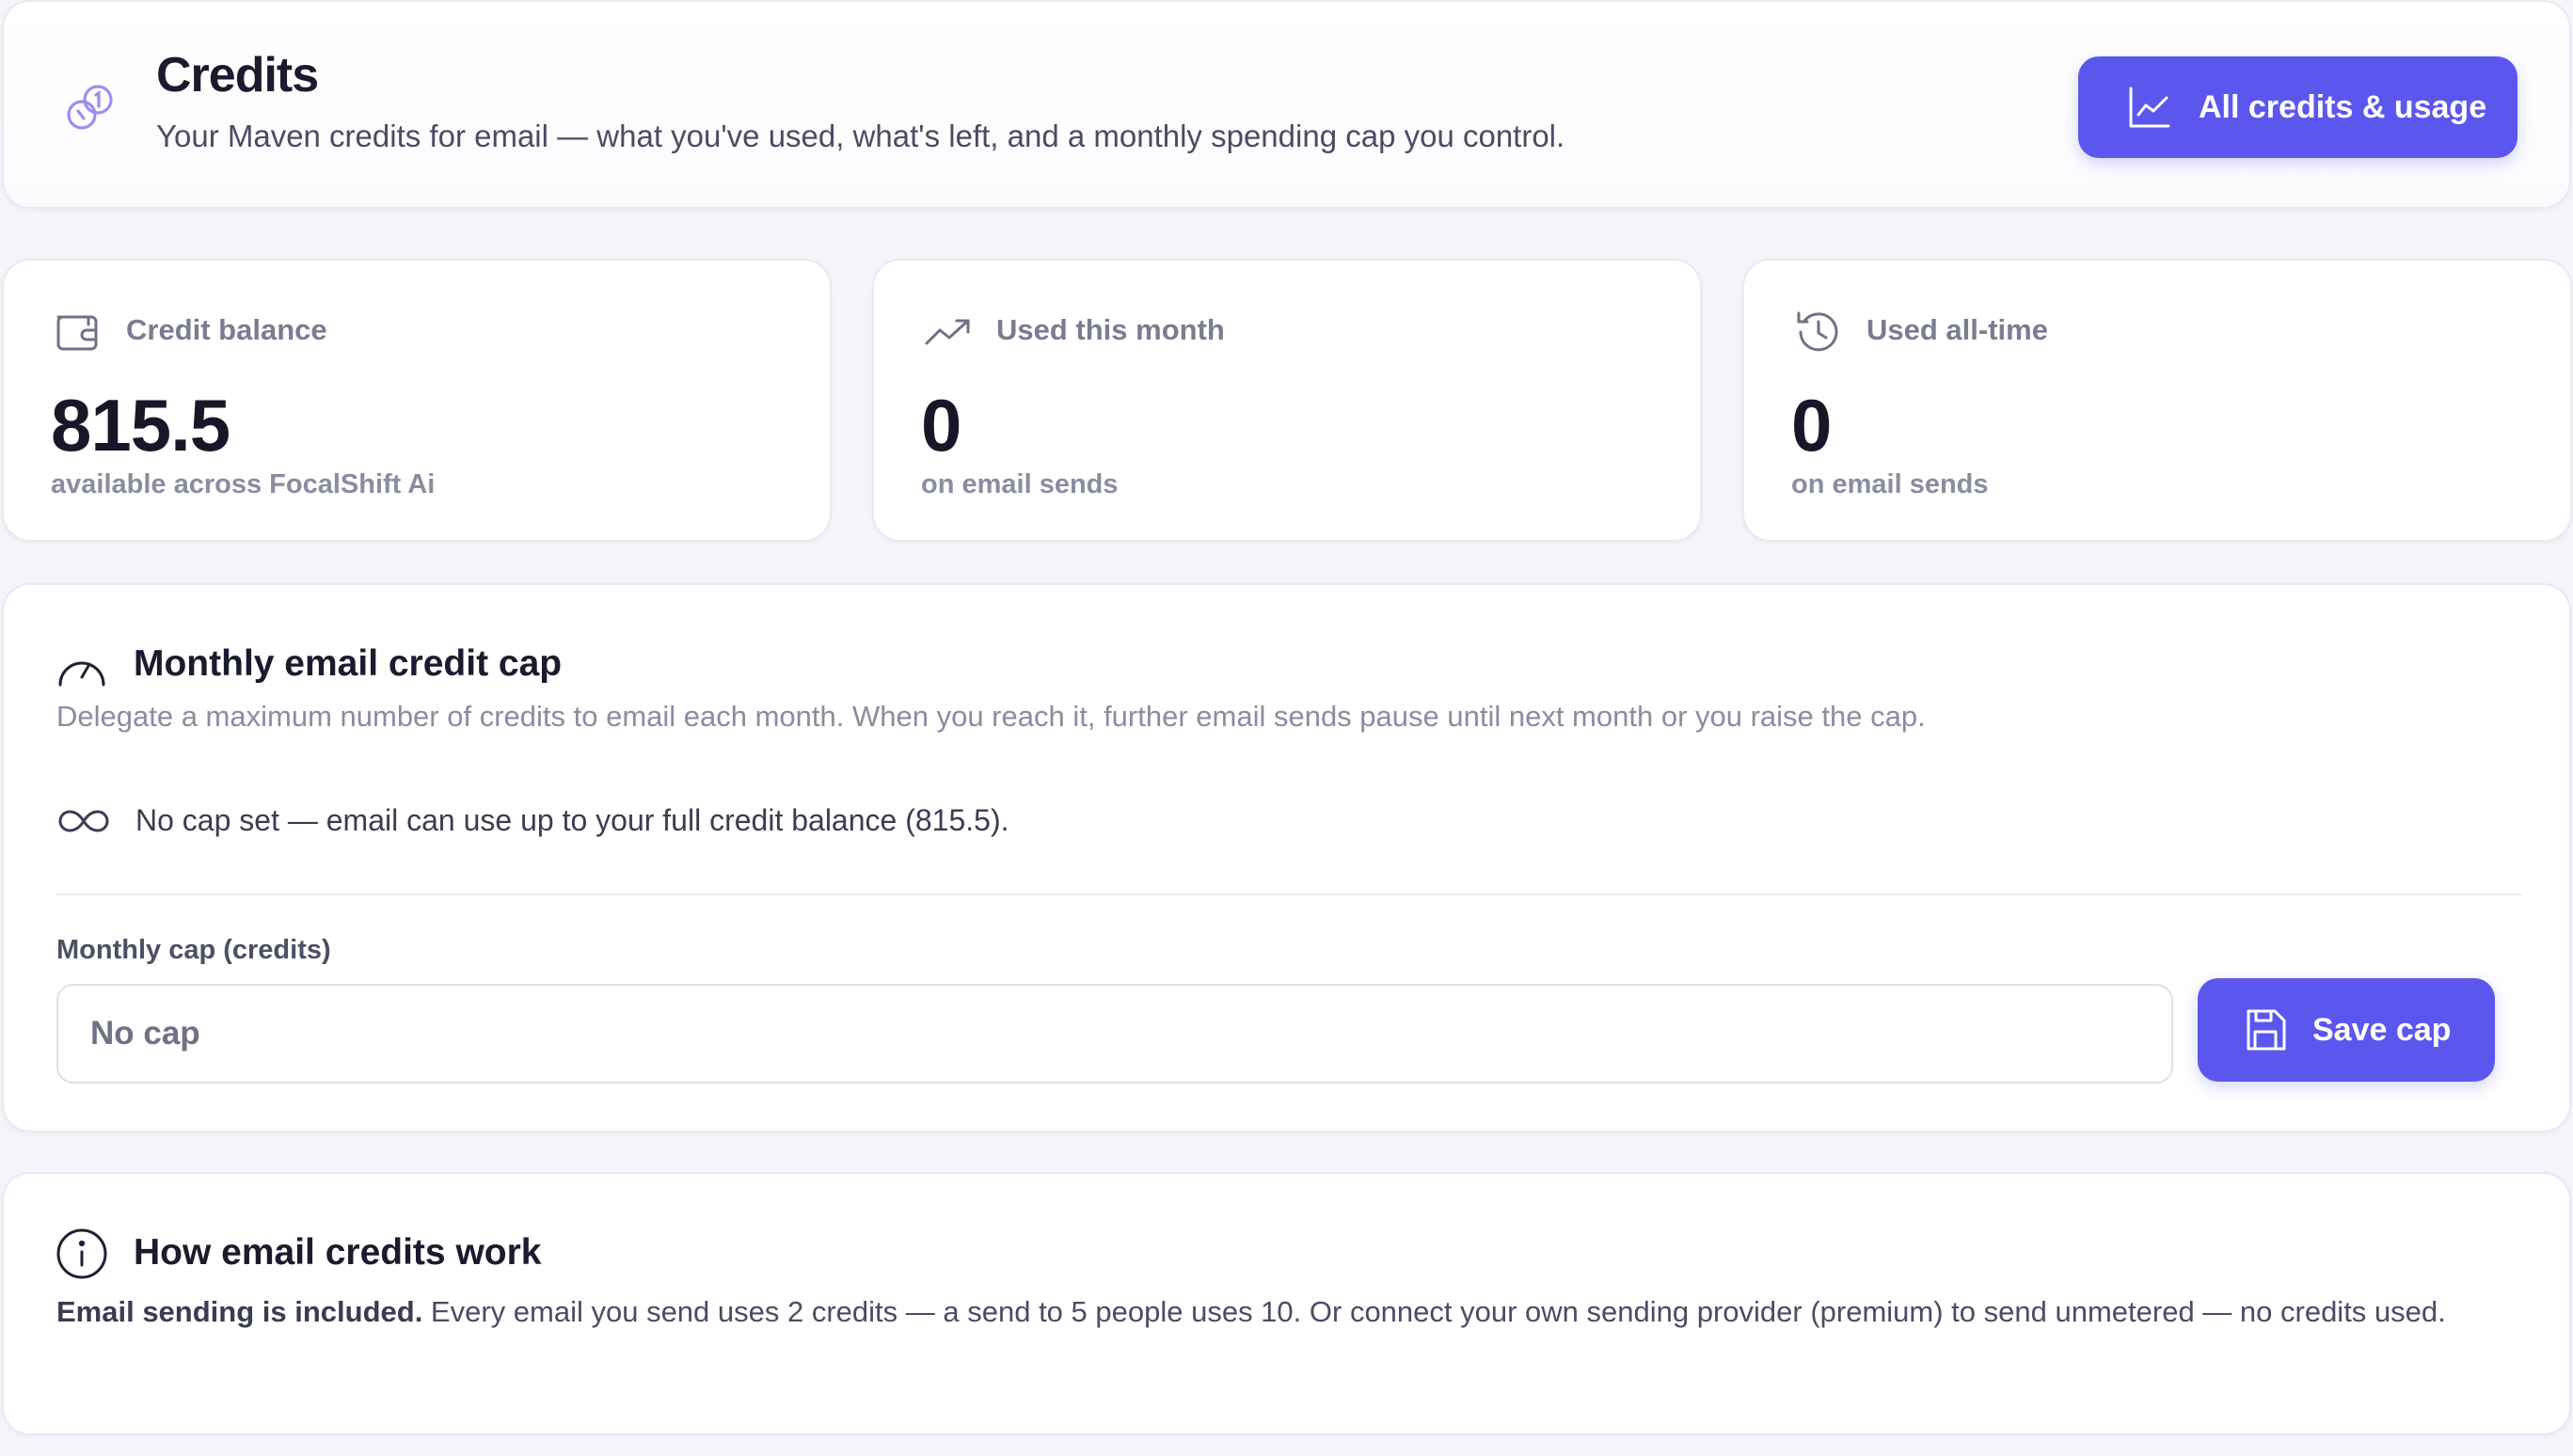 The width and height of the screenshot is (2573, 1456). Describe the element at coordinates (1287, 400) in the screenshot. I see `used-this-month-card: Used this month 0 on email sends` at that location.